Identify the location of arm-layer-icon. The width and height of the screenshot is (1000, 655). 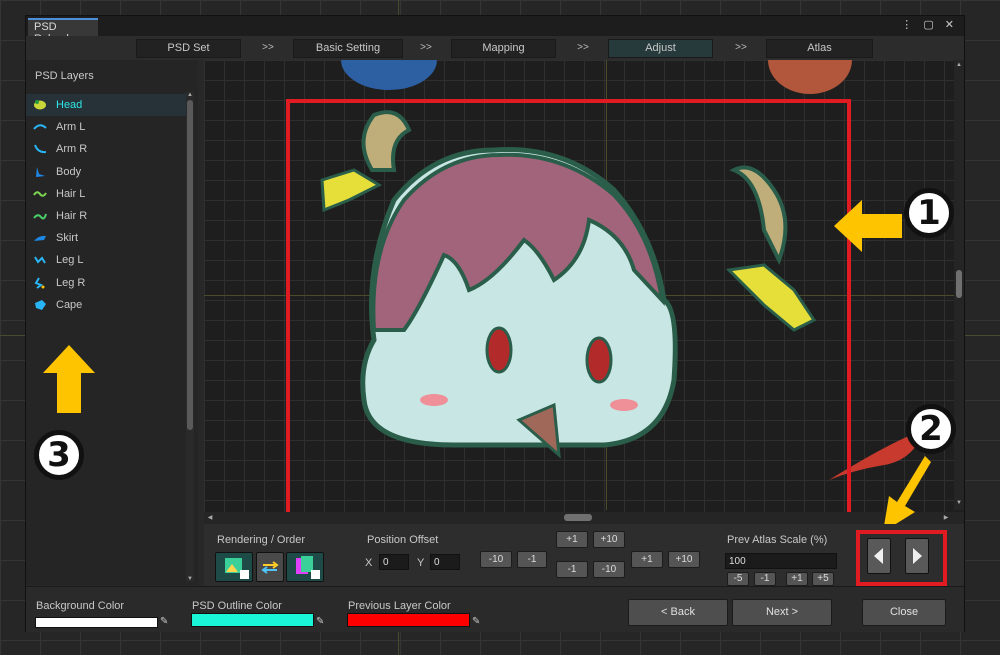
(40, 127).